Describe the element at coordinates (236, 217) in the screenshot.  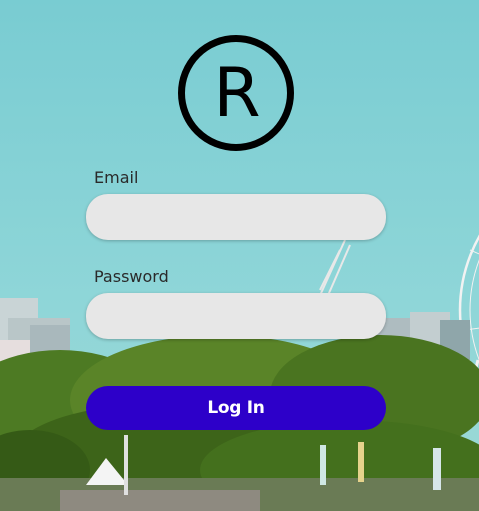
I see `email-field` at that location.